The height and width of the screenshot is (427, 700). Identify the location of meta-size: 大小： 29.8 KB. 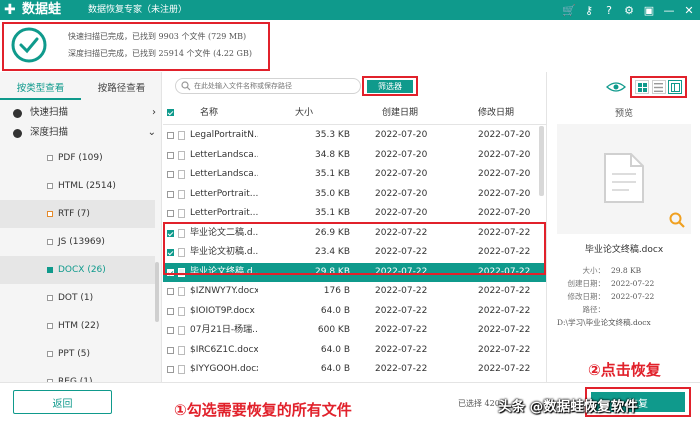
(599, 270).